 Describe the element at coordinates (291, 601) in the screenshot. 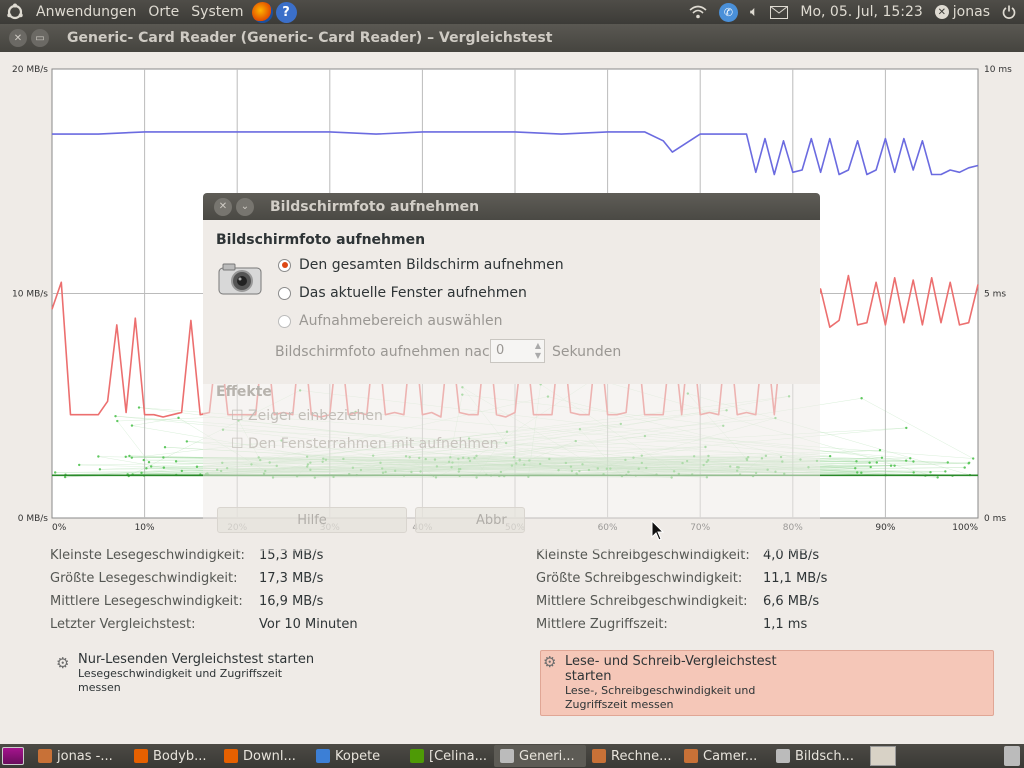

I see `read-stat-value: 16,9 MB/s` at that location.